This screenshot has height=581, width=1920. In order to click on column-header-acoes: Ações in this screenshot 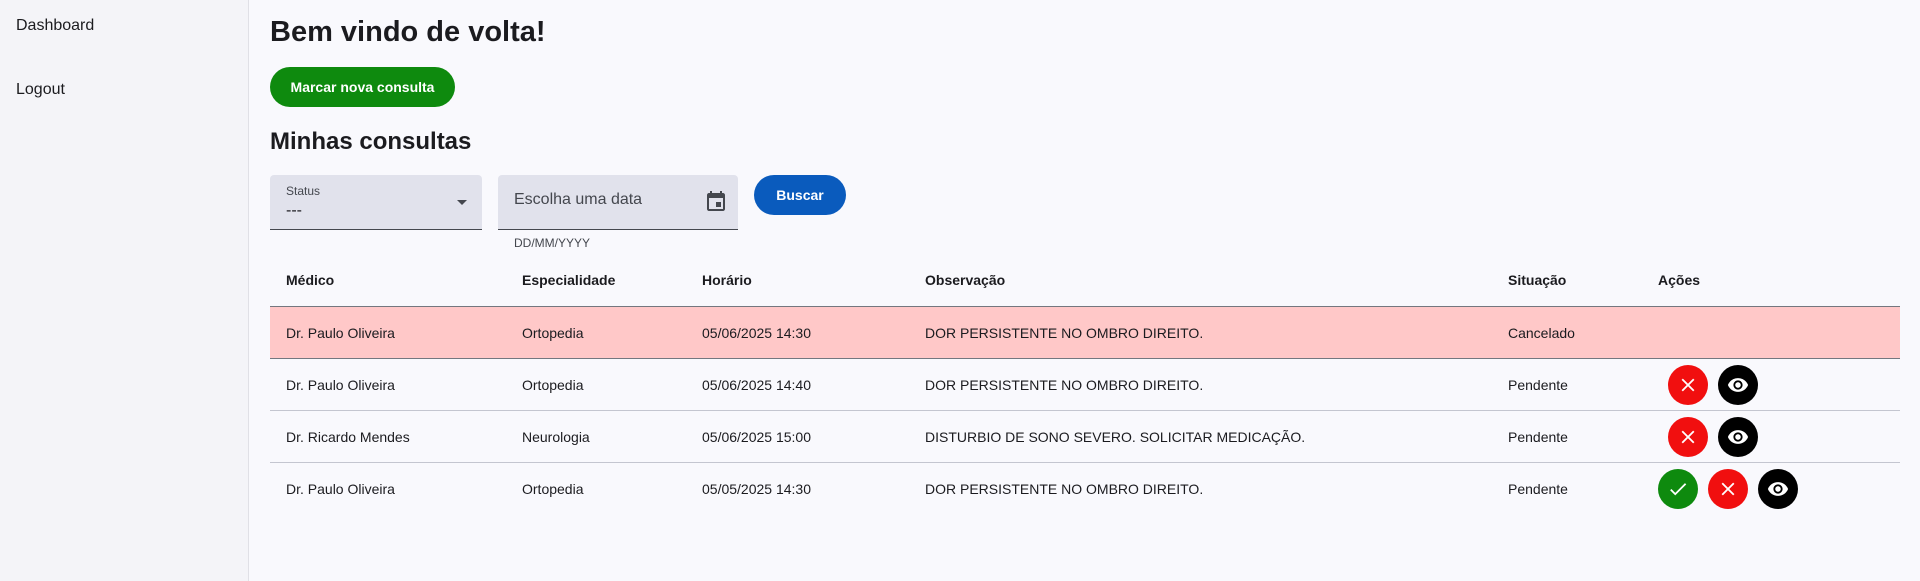, I will do `click(1679, 280)`.